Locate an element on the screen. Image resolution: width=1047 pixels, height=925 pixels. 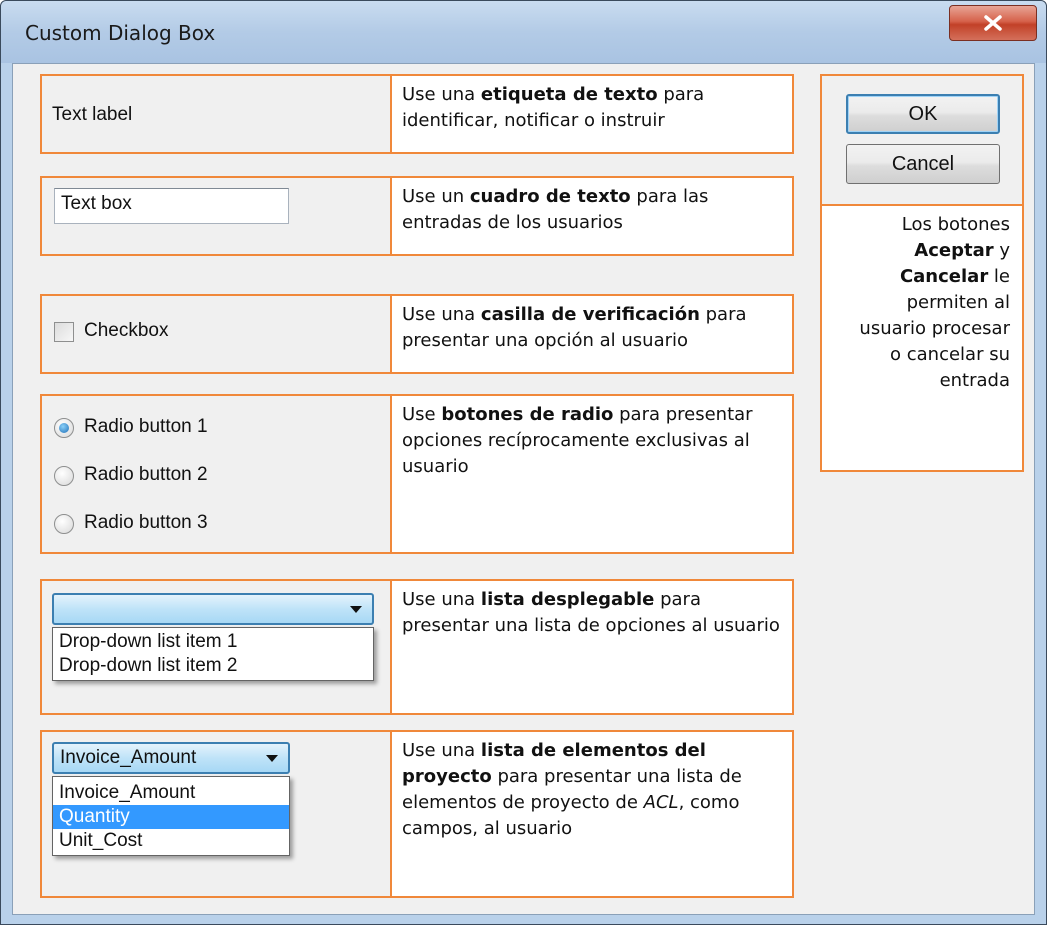
dropdown-combo is located at coordinates (213, 609).